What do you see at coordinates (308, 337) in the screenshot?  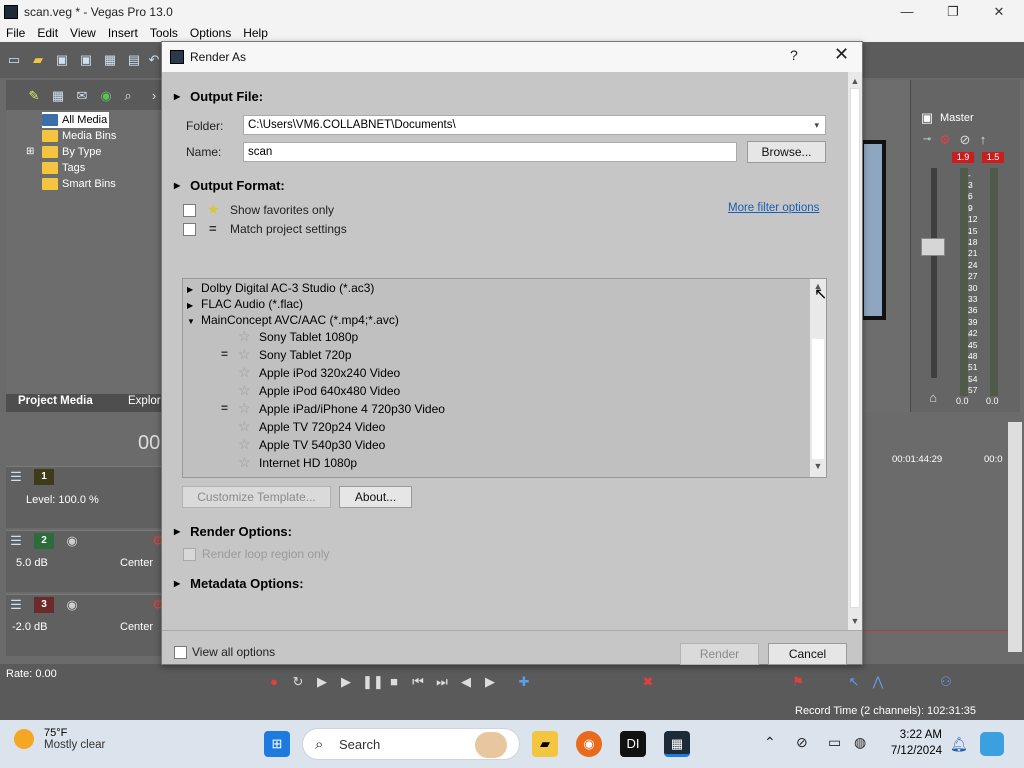 I see `template-item: Sony Tablet 1080p` at bounding box center [308, 337].